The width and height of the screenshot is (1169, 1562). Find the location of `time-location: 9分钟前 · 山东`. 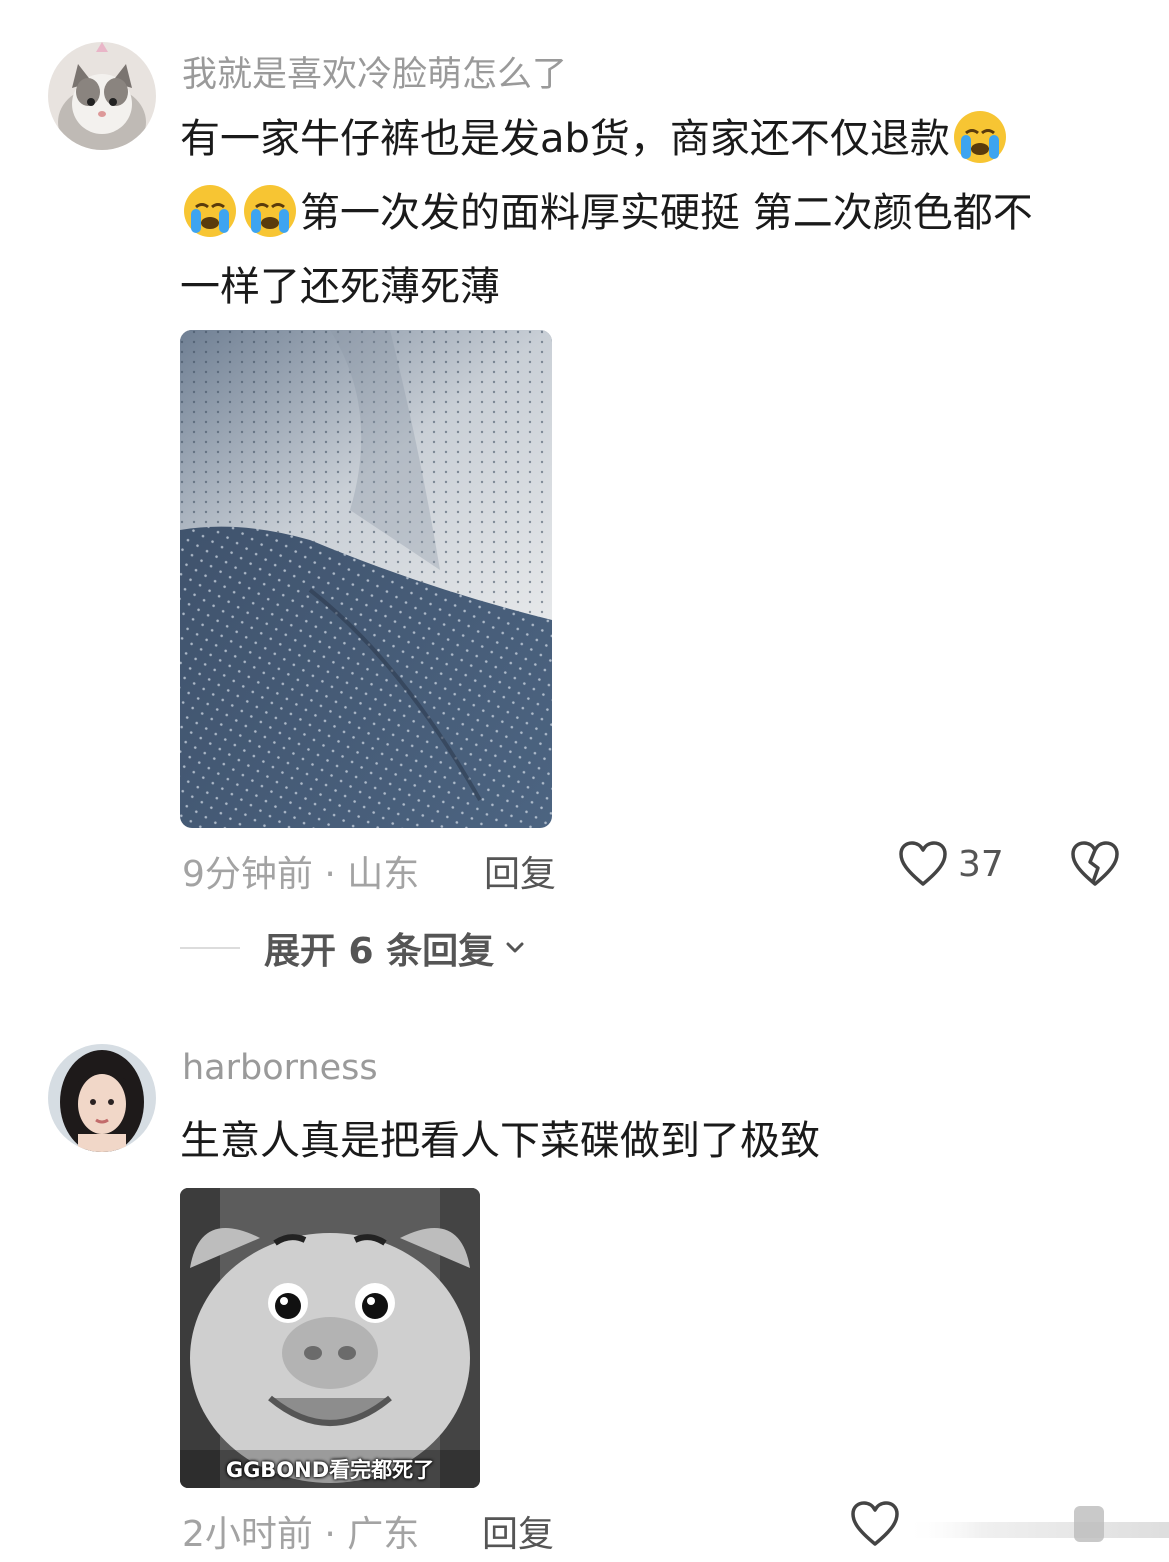

time-location: 9分钟前 · 山东 is located at coordinates (301, 874).